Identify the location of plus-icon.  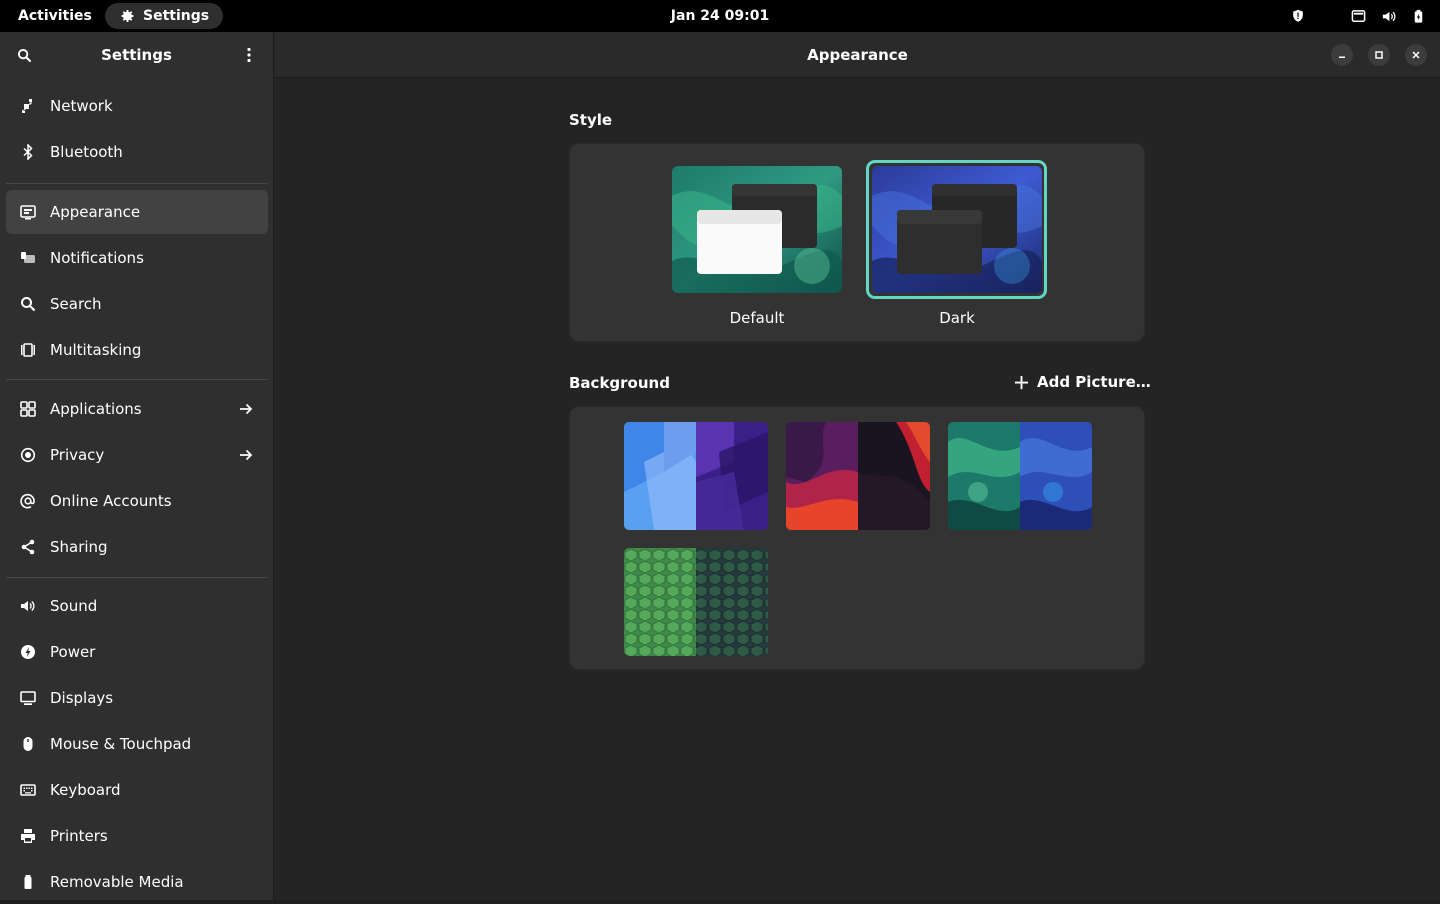
(1021, 382).